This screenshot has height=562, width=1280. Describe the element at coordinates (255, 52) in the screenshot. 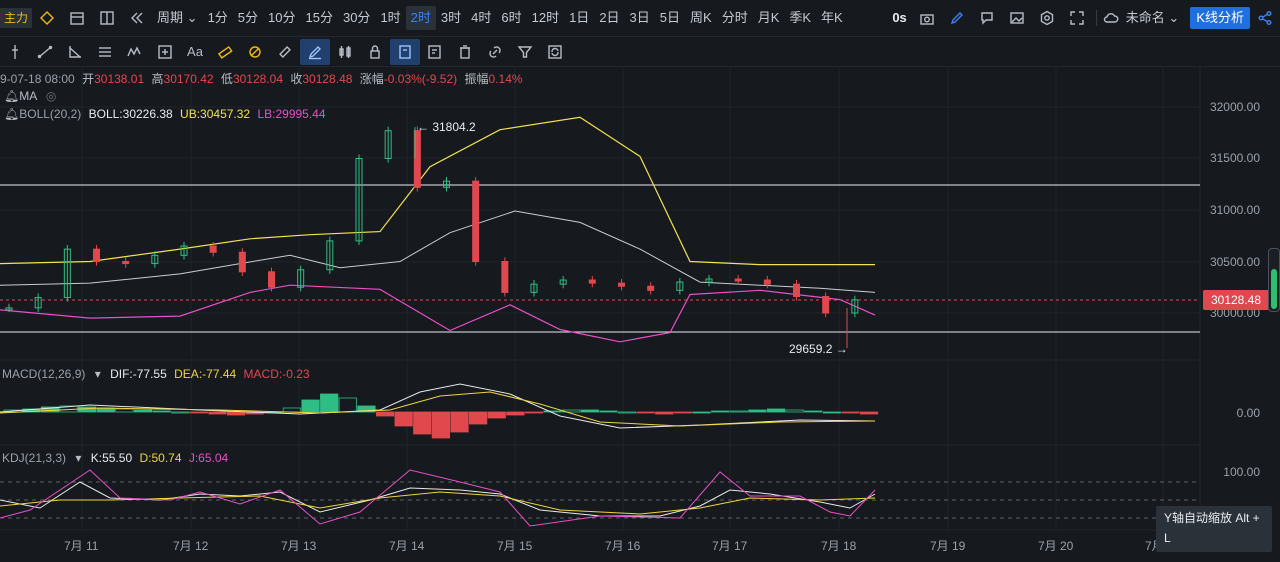

I see `magnet-icon` at that location.